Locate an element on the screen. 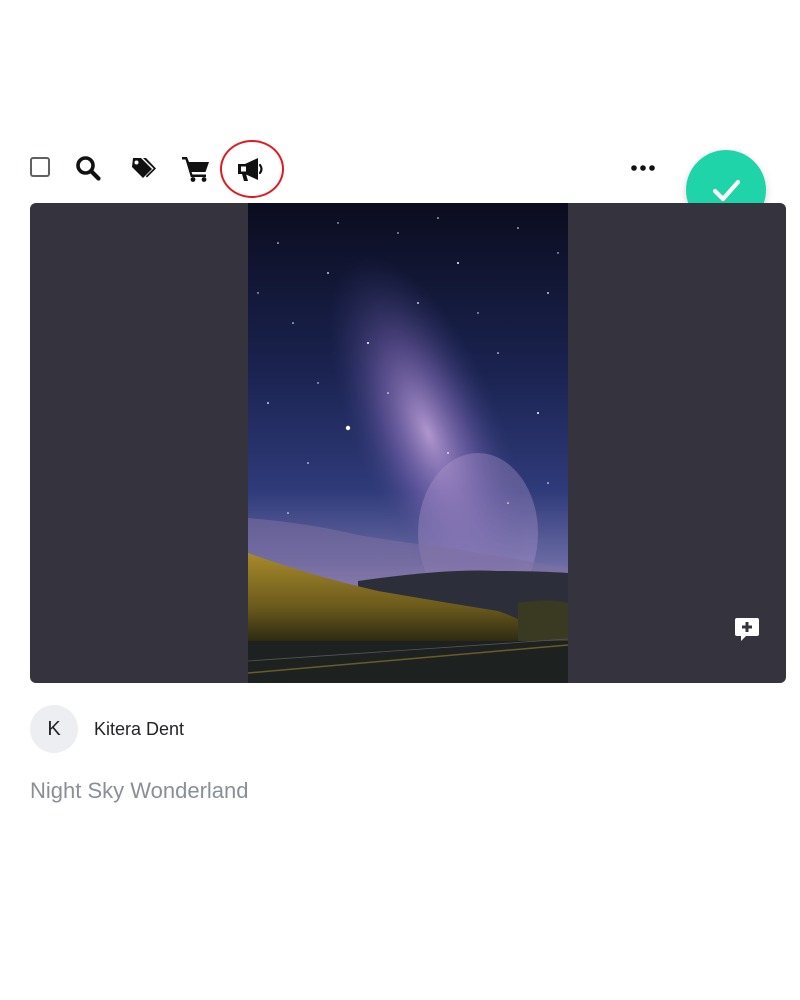 The image size is (800, 1000). post-title: Night Sky Wonderland is located at coordinates (139, 790).